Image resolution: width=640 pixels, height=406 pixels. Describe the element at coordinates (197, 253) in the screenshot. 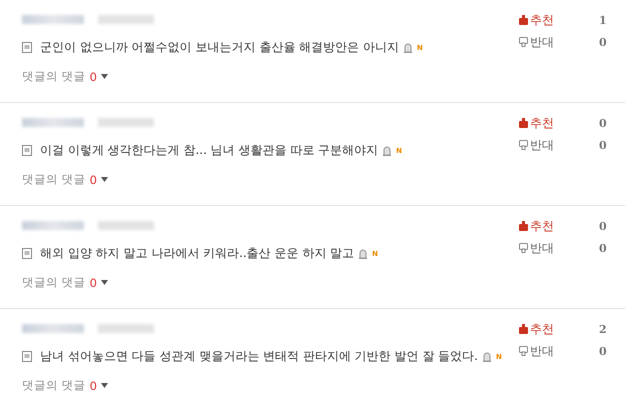

I see `comment-text: 해외 입양 하지 말고 나라에서 키워라..출산 운운 하지 말고` at that location.